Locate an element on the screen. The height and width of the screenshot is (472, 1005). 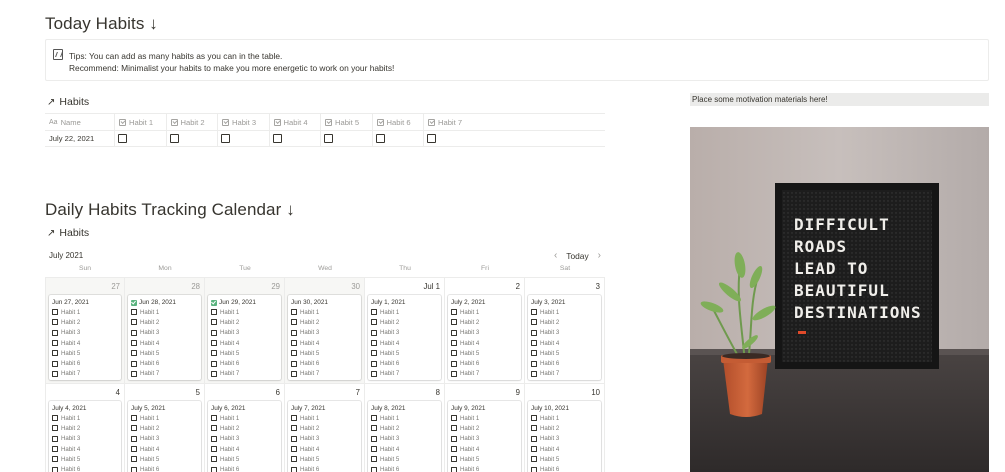
column-header-habit-7: Habit 7 is located at coordinates (450, 122).